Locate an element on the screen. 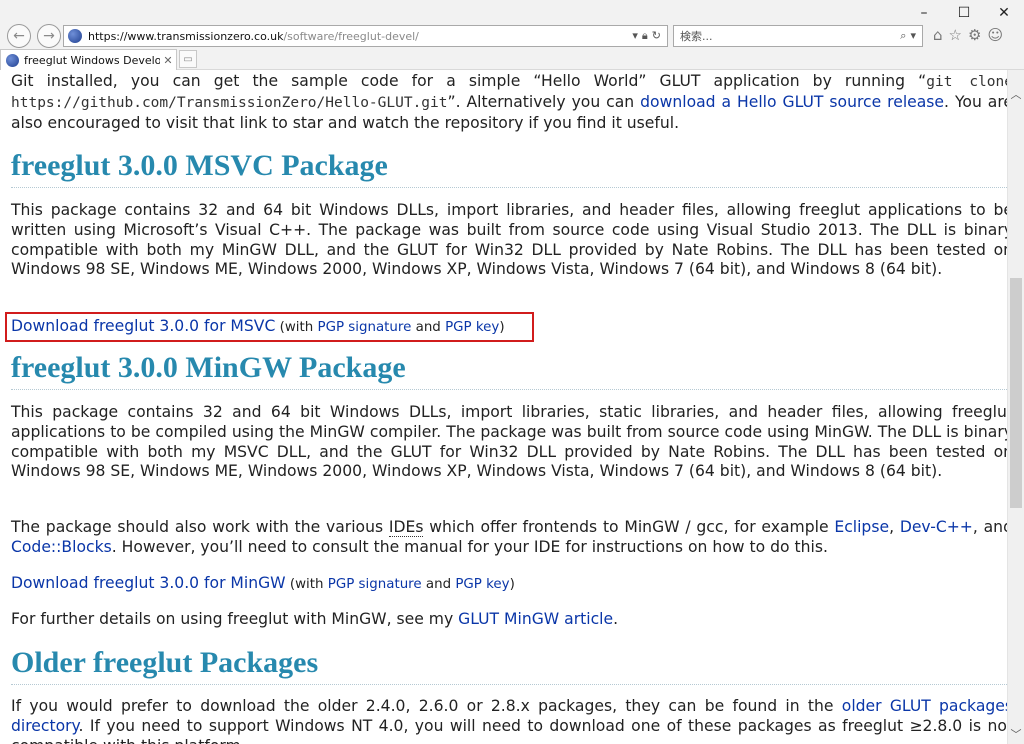 This screenshot has width=1024, height=744. url-path: /software/freeglut-devel/ is located at coordinates (351, 36).